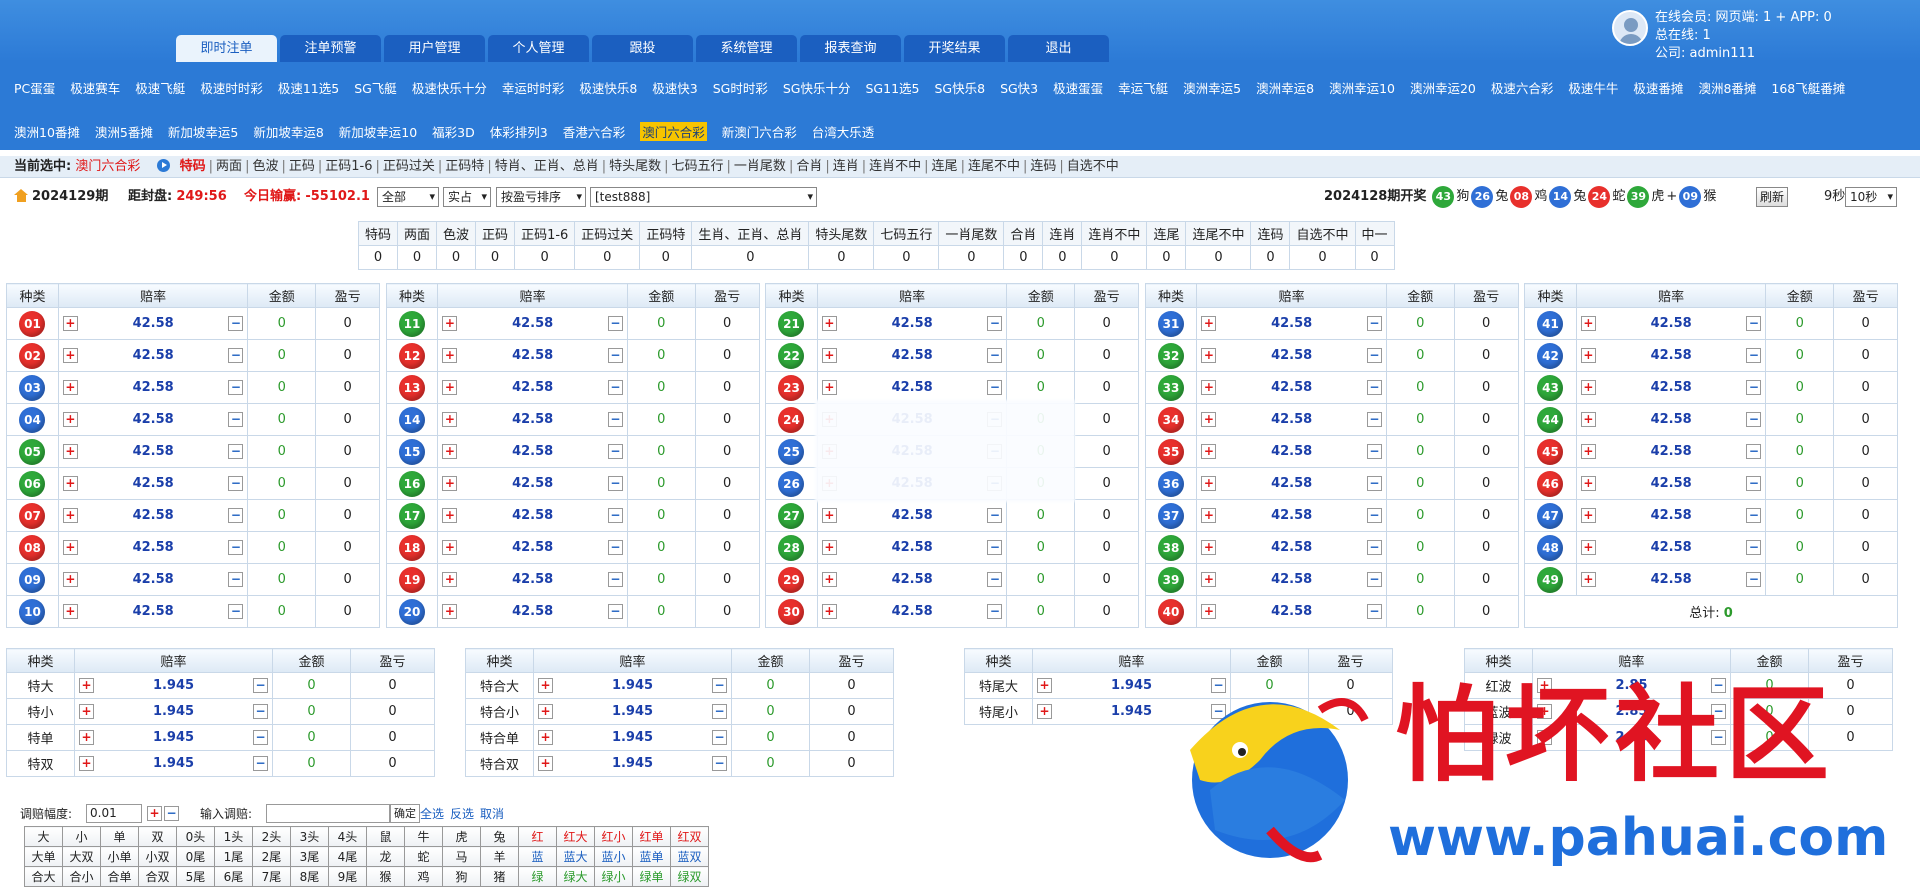 The height and width of the screenshot is (887, 1920). What do you see at coordinates (233, 856) in the screenshot?
I see `quick-select-button: 1尾` at bounding box center [233, 856].